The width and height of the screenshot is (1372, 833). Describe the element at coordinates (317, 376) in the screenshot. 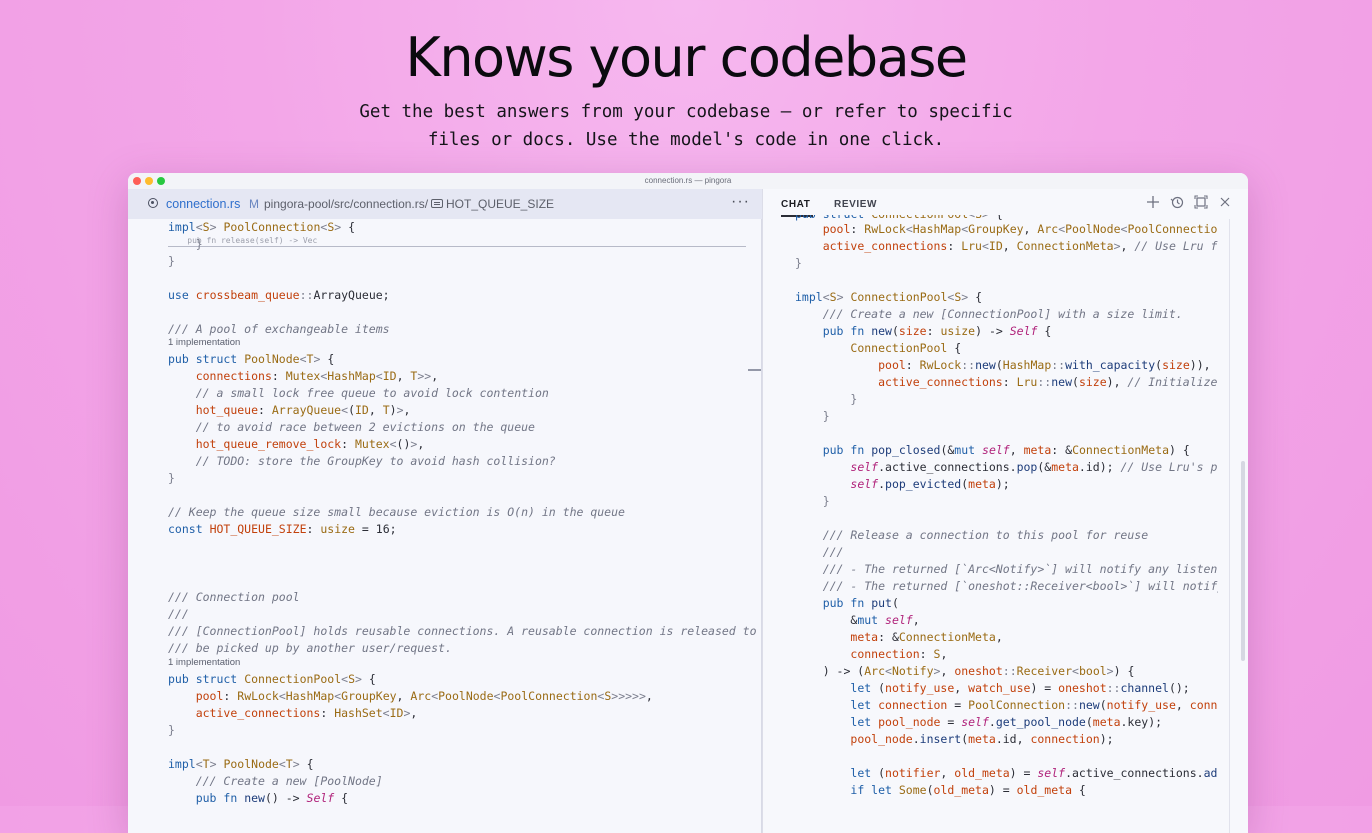

I see `code-line: connections: Mutex<HashMap<ID, T>>,` at that location.